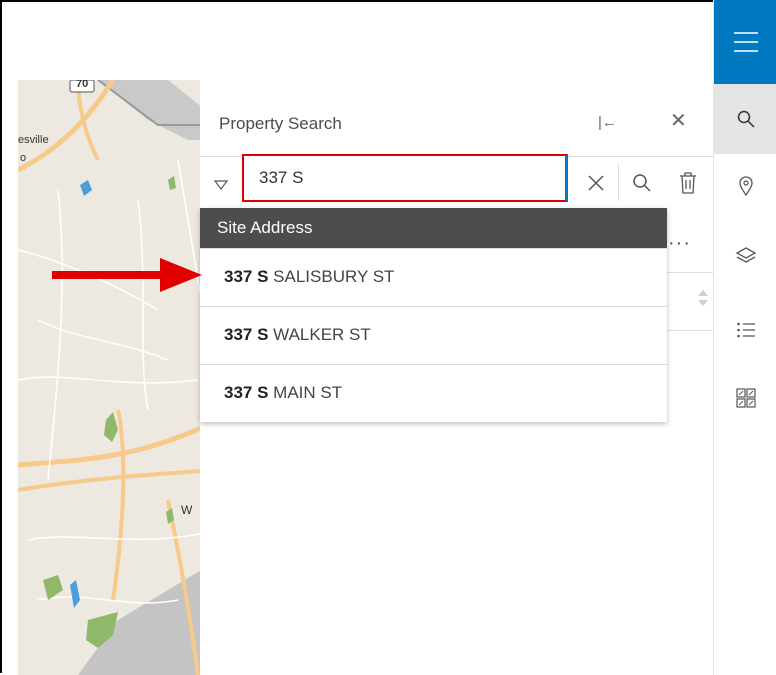 The height and width of the screenshot is (675, 776). I want to click on layers-widget-button, so click(745, 256).